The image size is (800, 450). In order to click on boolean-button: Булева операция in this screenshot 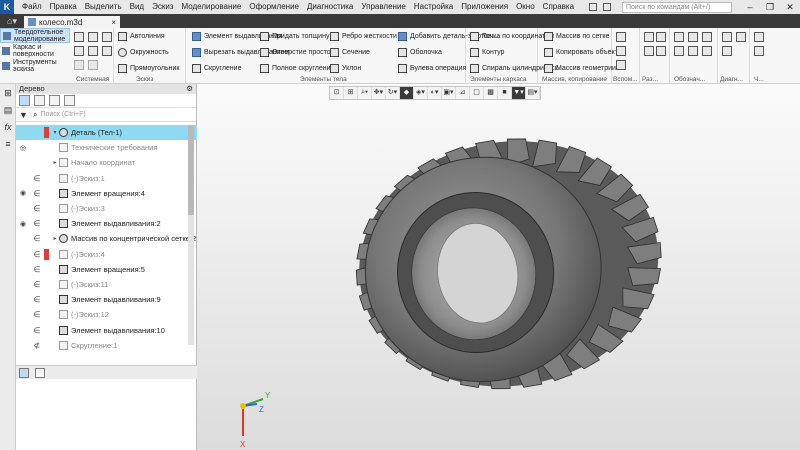, I will do `click(432, 68)`.